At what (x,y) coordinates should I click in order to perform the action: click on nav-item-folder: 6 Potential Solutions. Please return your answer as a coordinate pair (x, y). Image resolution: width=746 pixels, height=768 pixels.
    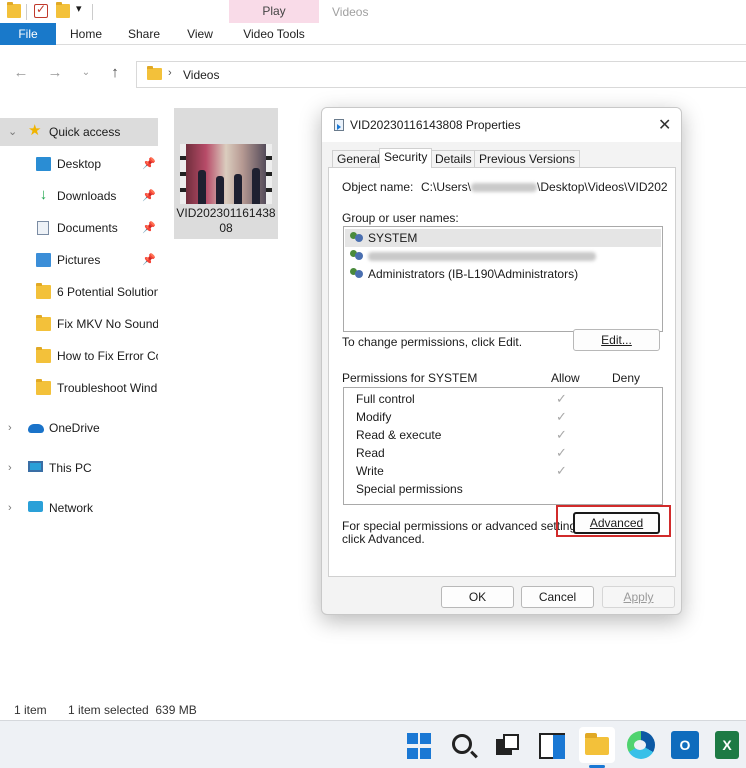
    Looking at the image, I should click on (79, 292).